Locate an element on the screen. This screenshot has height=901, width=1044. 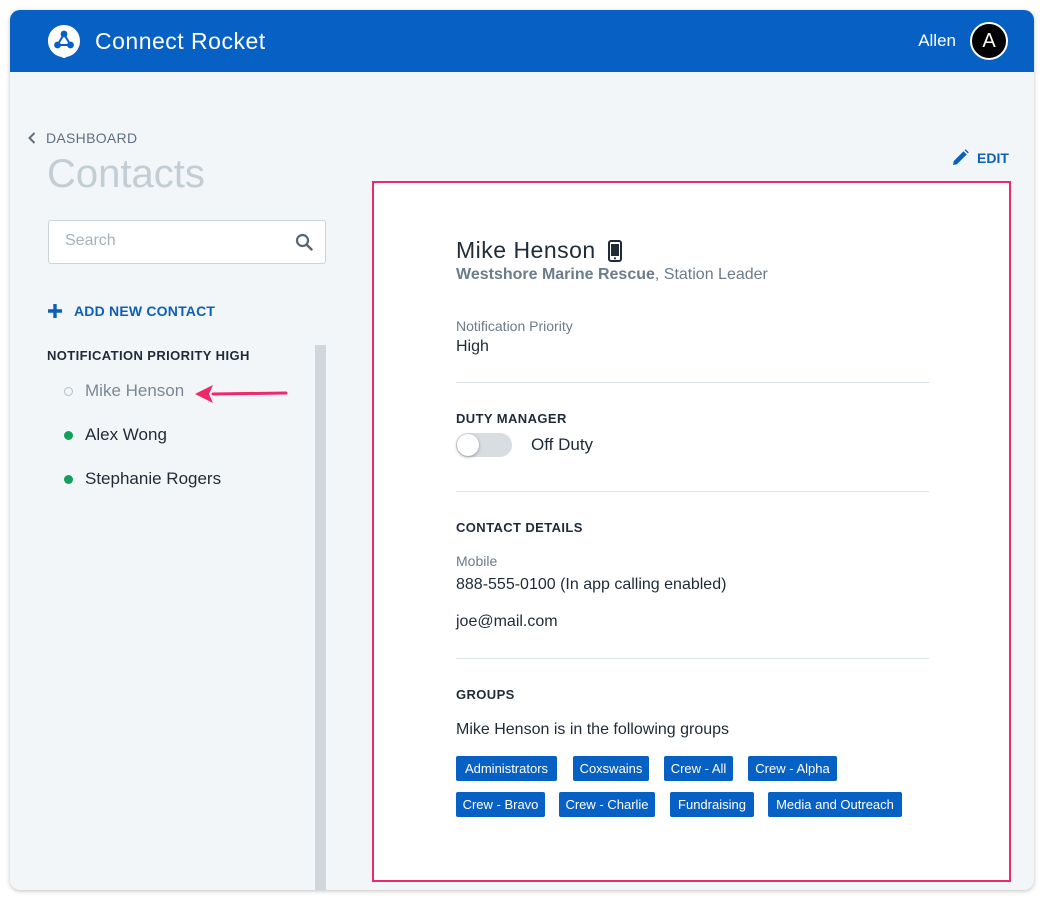
pencil-icon is located at coordinates (961, 157).